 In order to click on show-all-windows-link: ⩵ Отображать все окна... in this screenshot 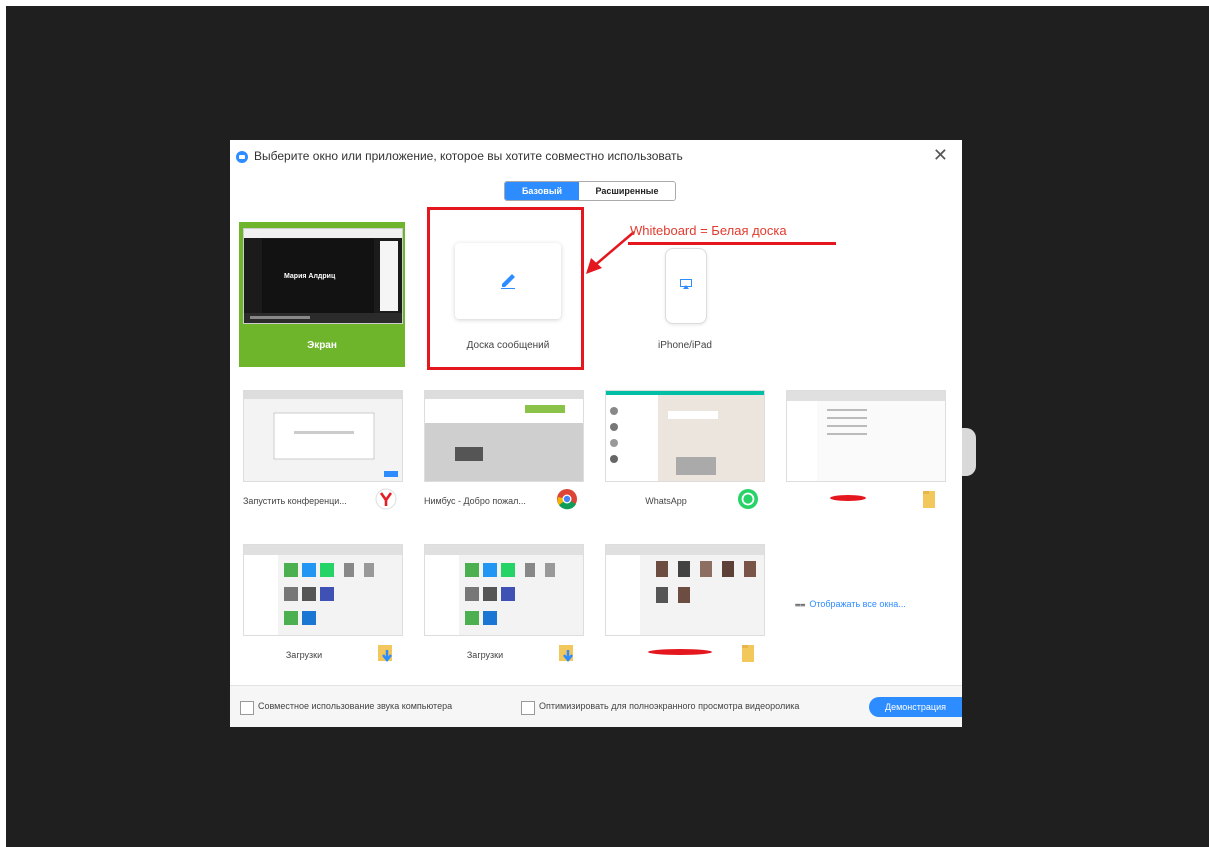, I will do `click(850, 604)`.